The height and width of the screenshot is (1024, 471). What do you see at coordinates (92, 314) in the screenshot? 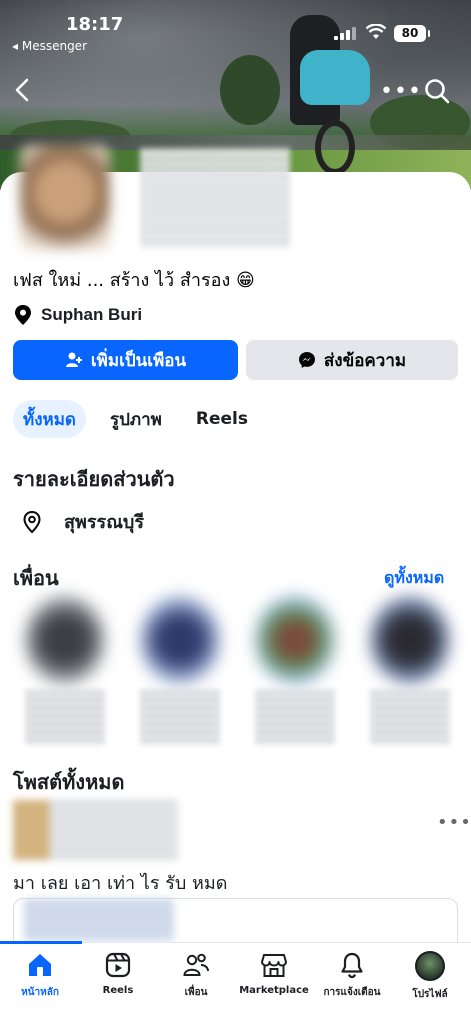
I see `location-text: Suphan Buri` at bounding box center [92, 314].